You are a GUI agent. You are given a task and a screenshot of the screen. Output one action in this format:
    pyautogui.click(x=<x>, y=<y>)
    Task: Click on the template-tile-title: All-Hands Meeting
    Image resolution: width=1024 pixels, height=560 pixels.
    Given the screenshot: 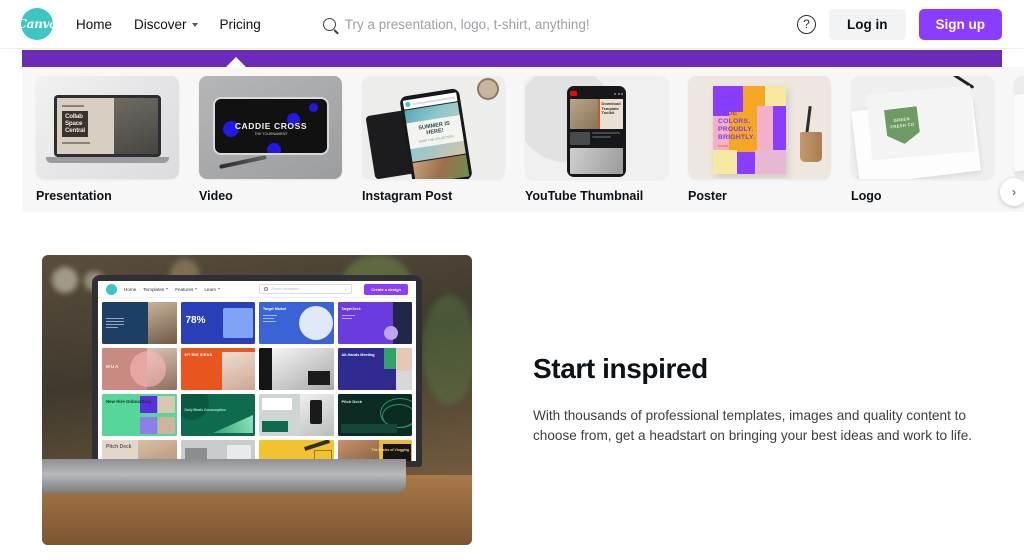 What is the action you would take?
    pyautogui.click(x=358, y=355)
    